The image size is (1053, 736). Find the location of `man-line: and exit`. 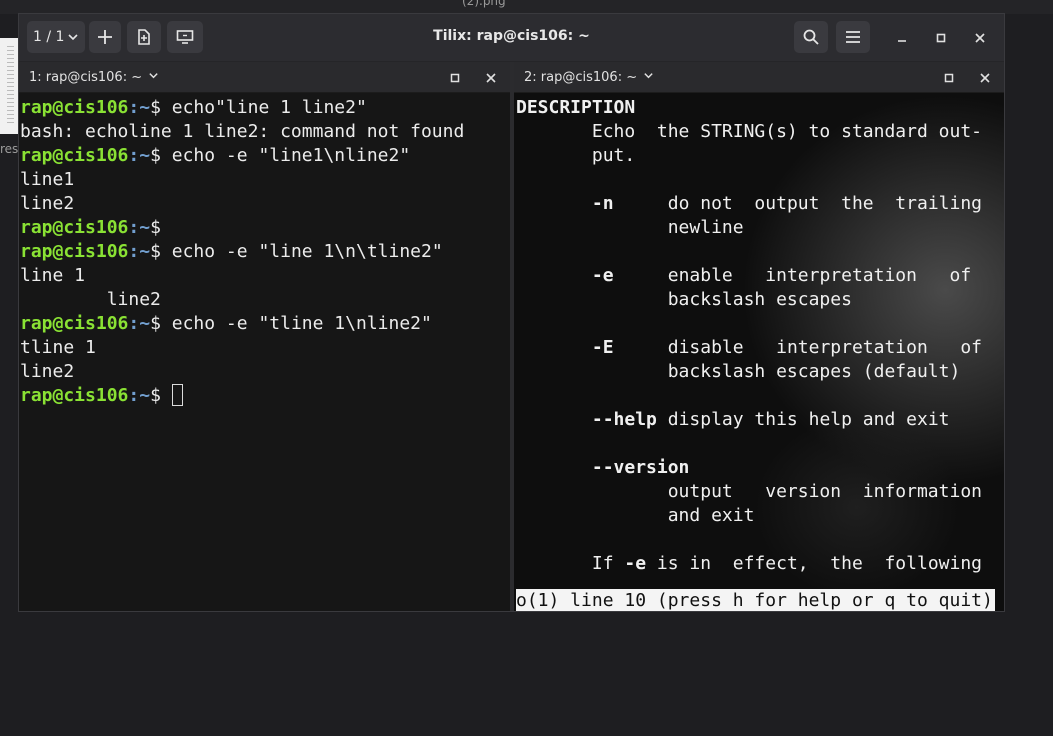

man-line: and exit is located at coordinates (760, 516).